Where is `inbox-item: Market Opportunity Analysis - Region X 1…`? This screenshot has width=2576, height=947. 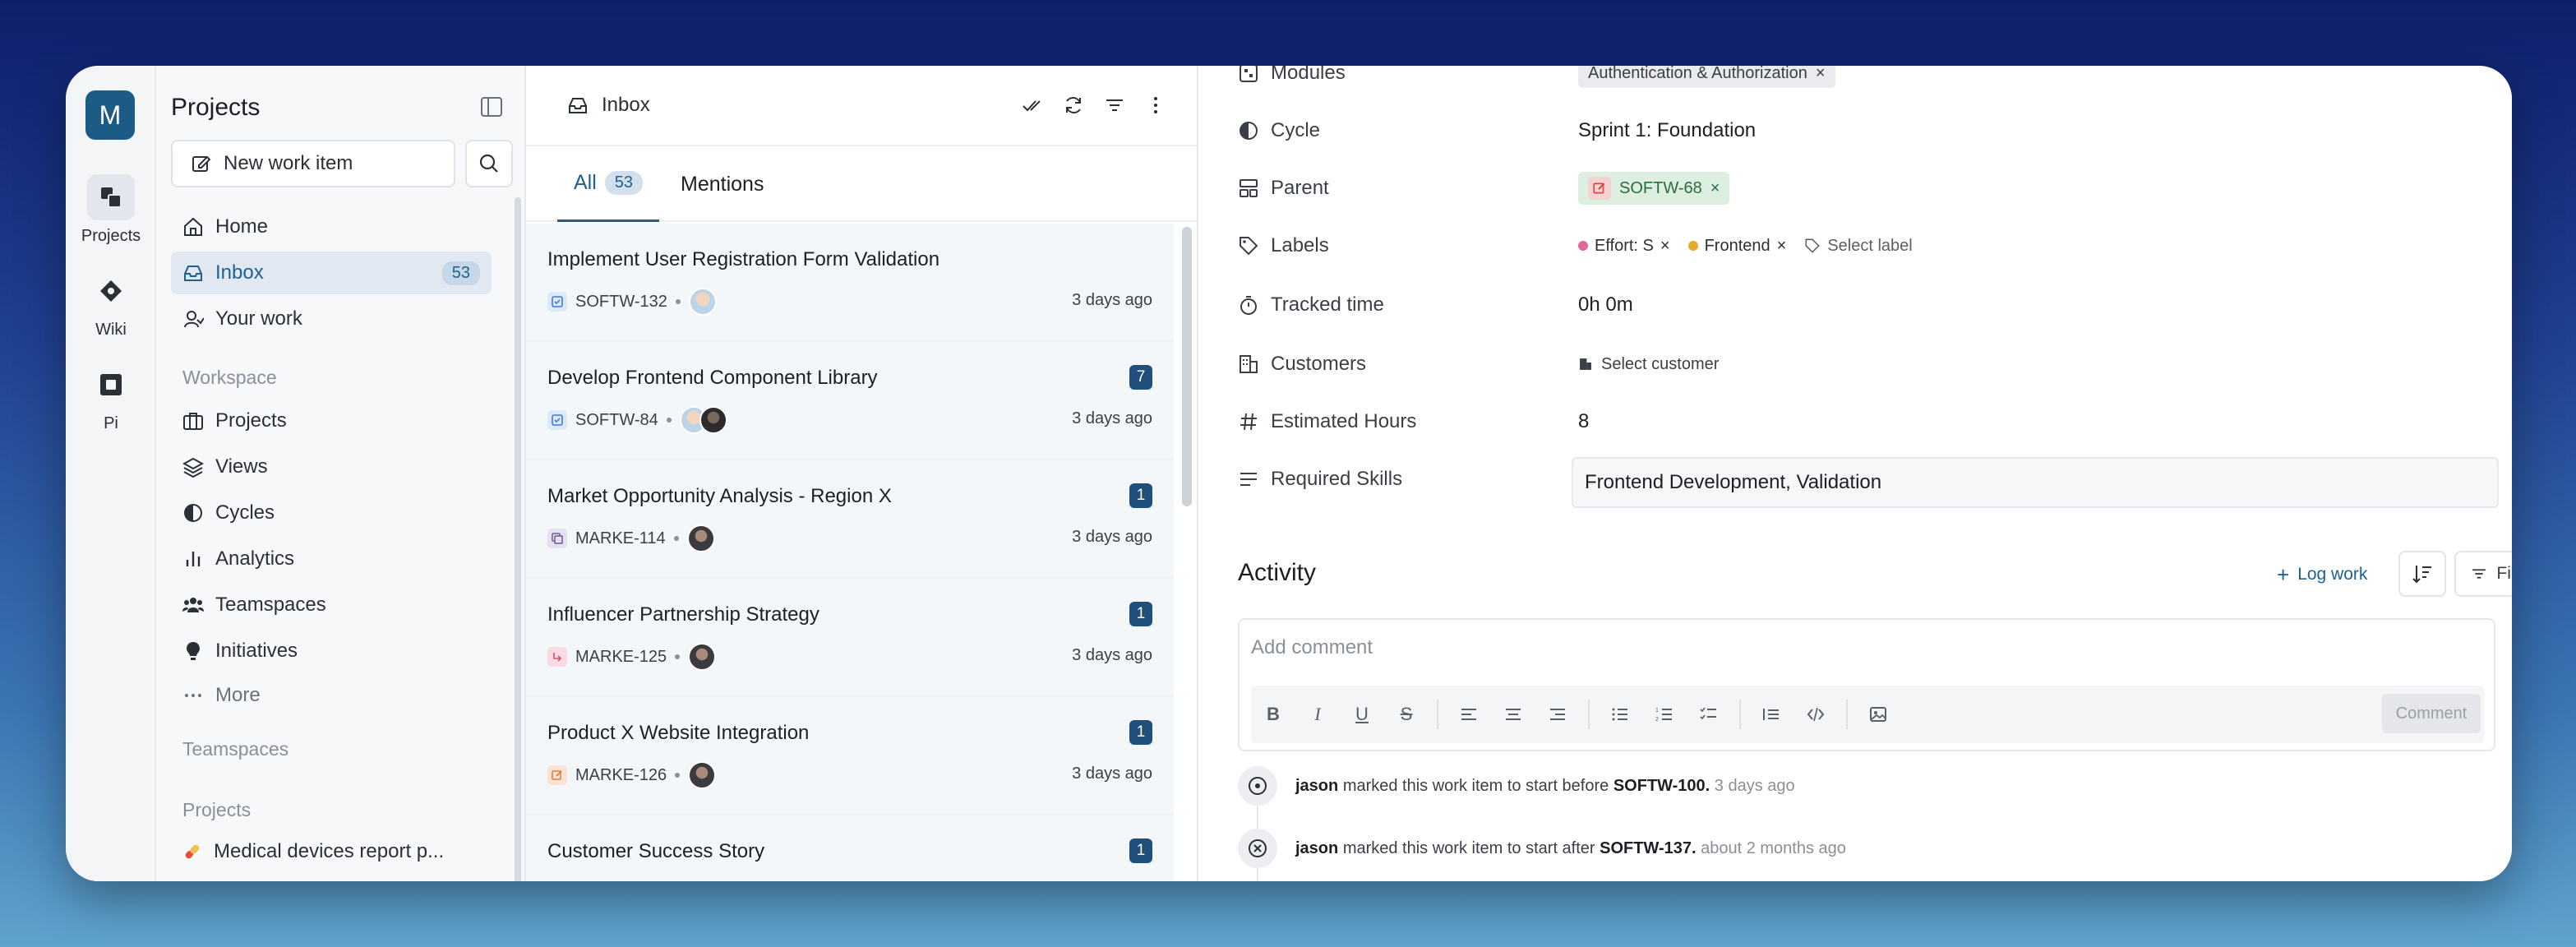 inbox-item: Market Opportunity Analysis - Region X 1… is located at coordinates (850, 519).